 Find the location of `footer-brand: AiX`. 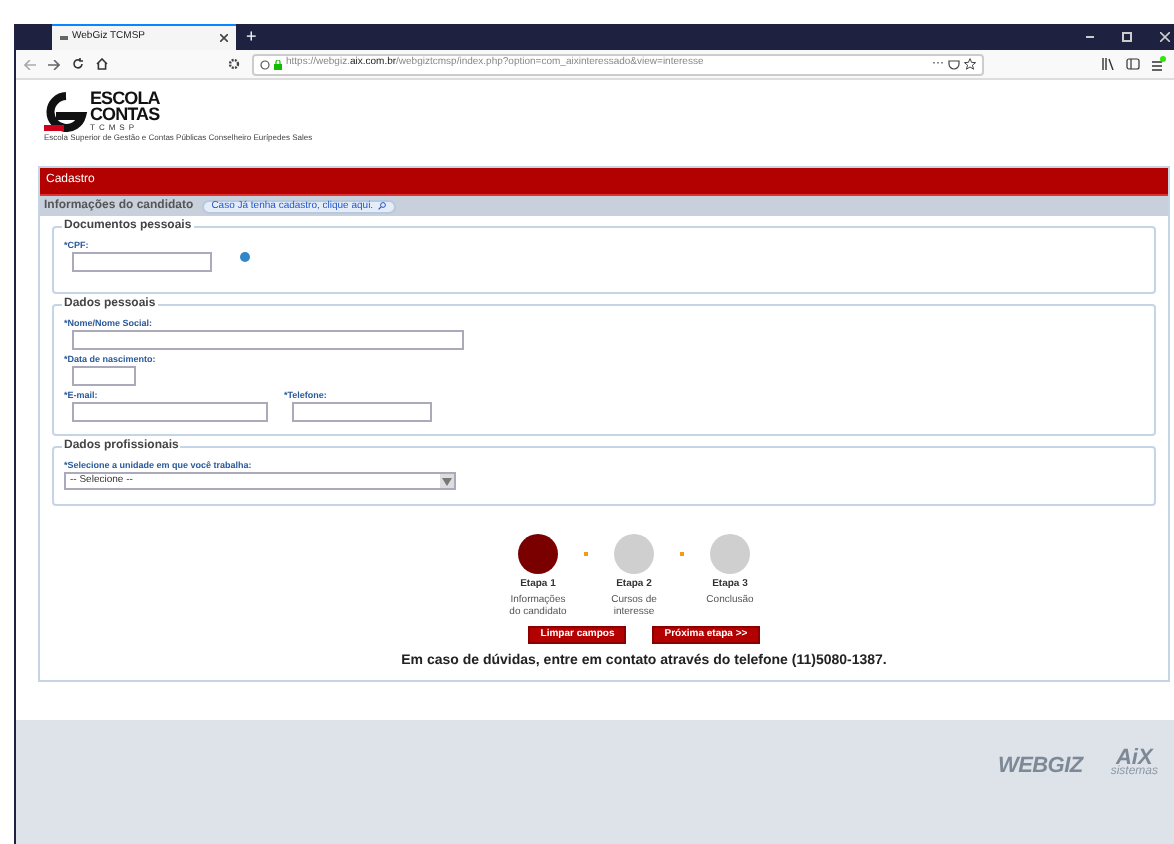

footer-brand: AiX is located at coordinates (1134, 758).